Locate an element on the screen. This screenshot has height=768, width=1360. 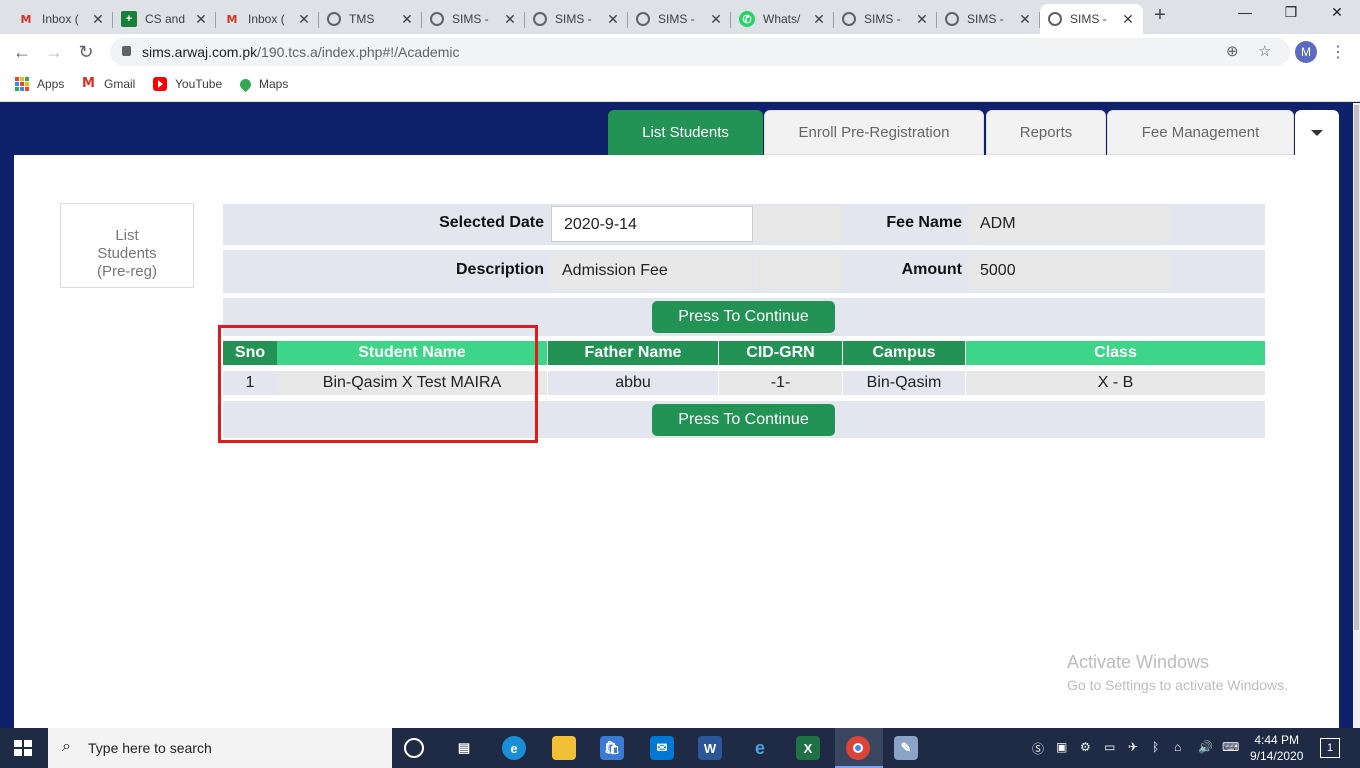
reload-icon: ↻ is located at coordinates (86, 52).